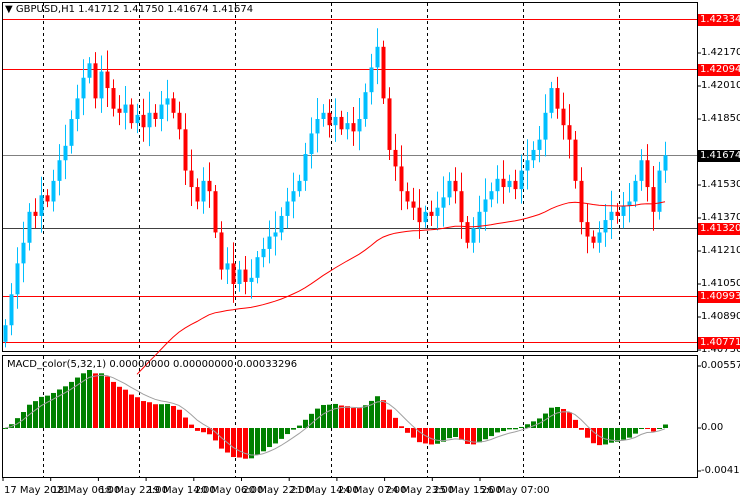 This screenshot has height=500, width=740. Describe the element at coordinates (720, 316) in the screenshot. I see `price-axis-label: 1.40890` at that location.